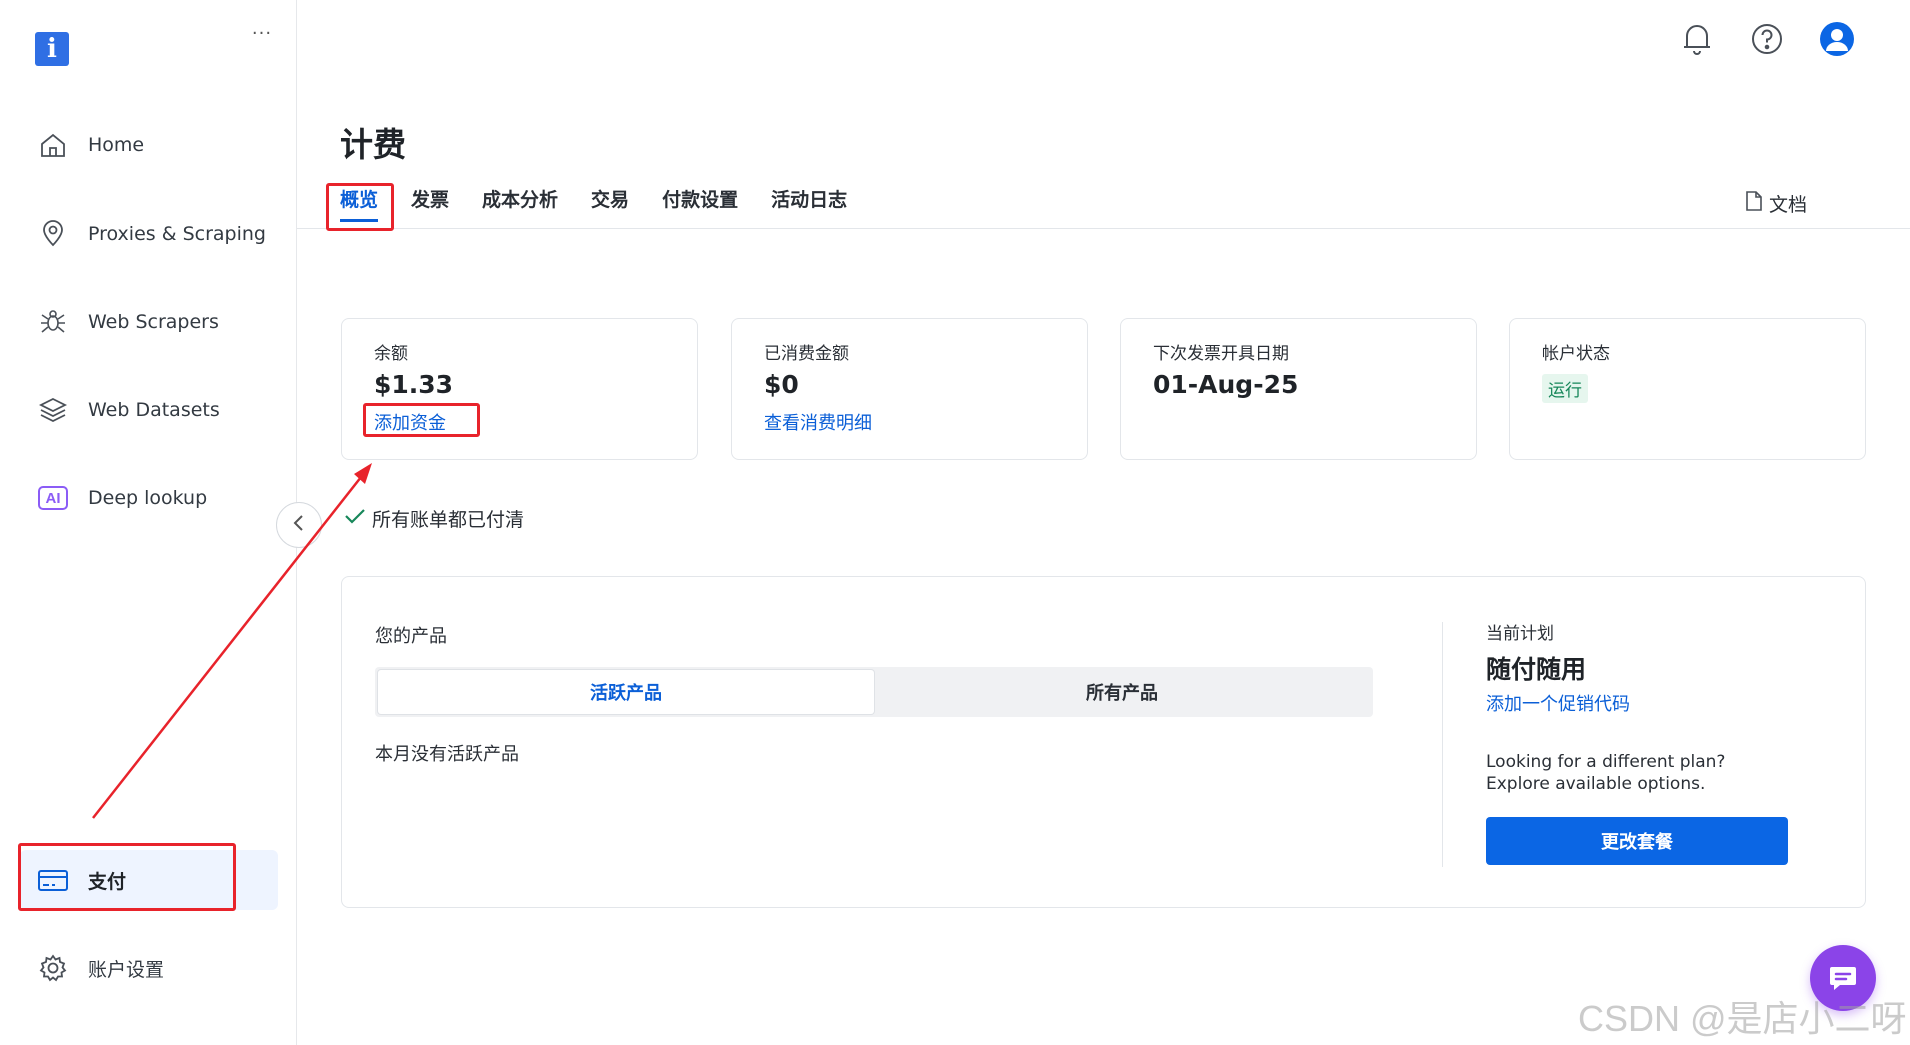  I want to click on watermark: CSDN @是店小二呀, so click(1742, 1018).